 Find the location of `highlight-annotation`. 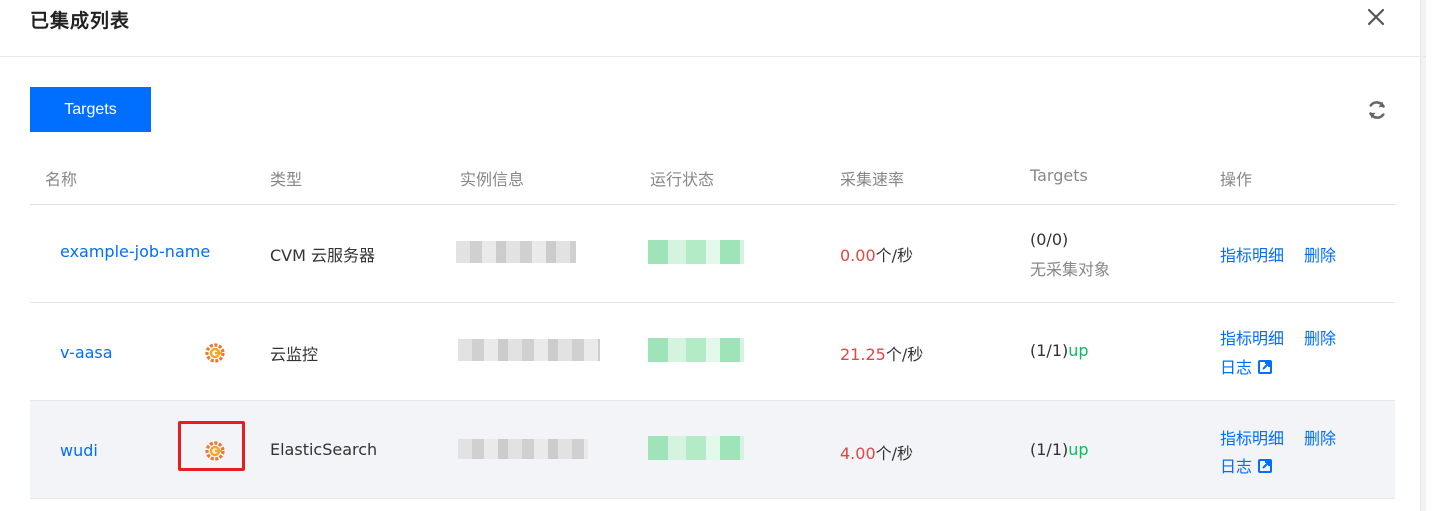

highlight-annotation is located at coordinates (211, 446).